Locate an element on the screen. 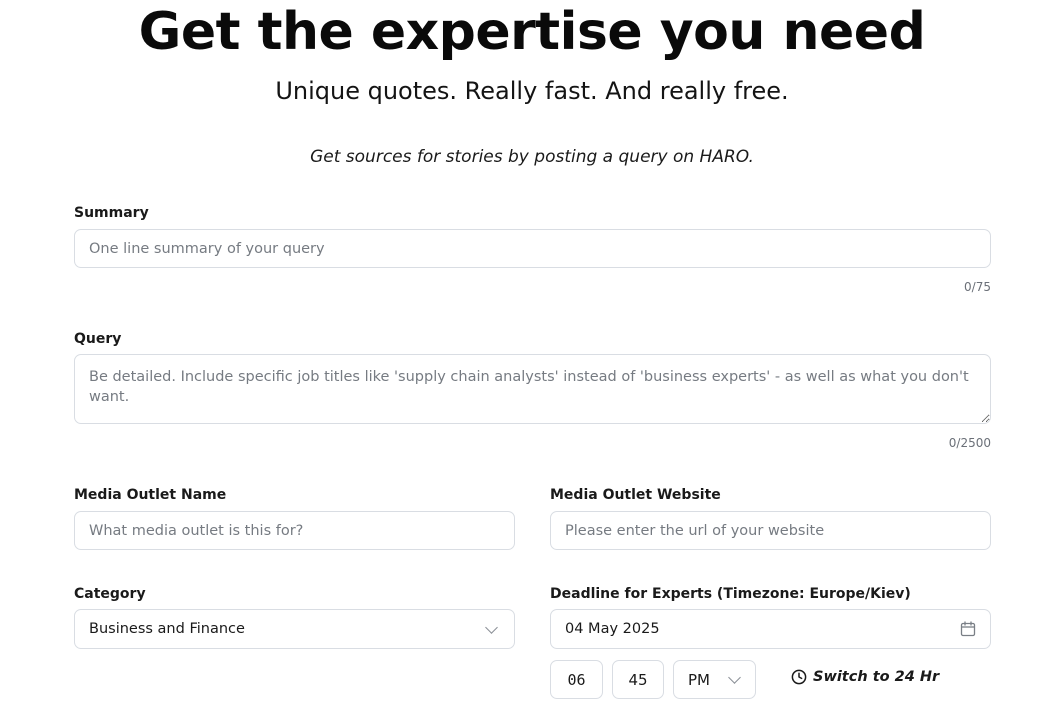  category-selected-value: Business and Finance is located at coordinates (167, 629).